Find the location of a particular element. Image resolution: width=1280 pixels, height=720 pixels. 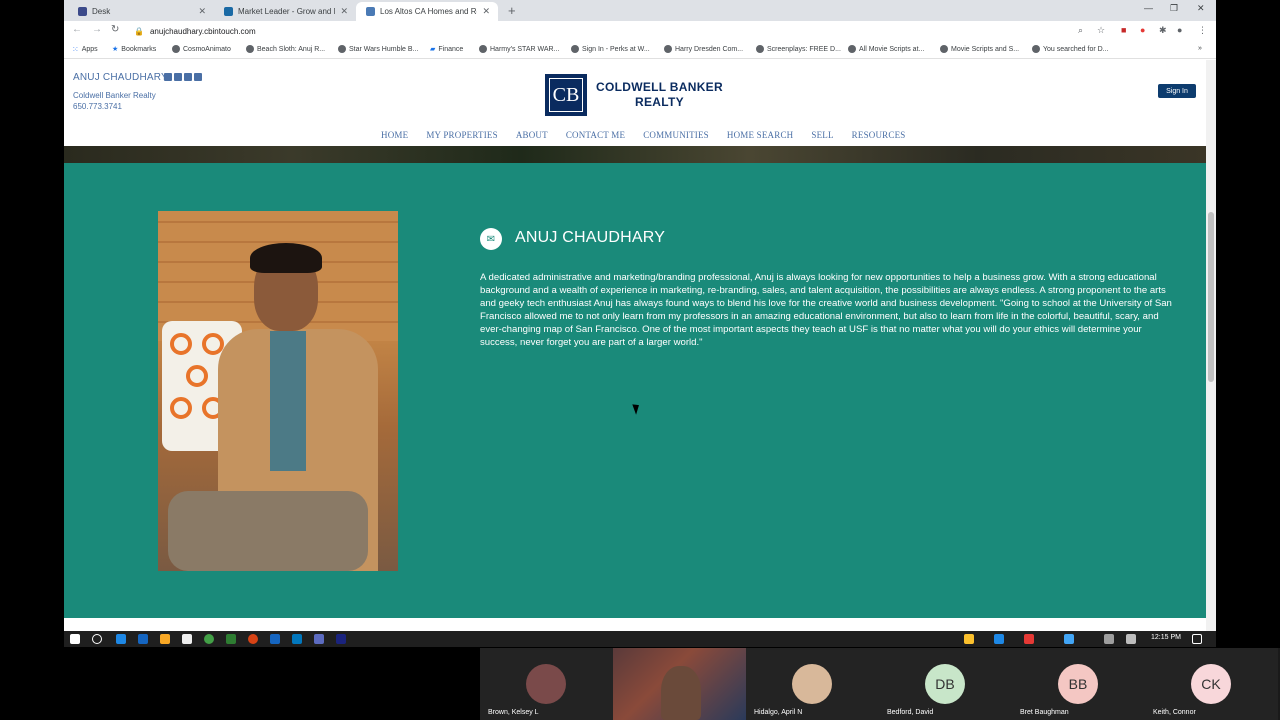

tray-bluetooth-icon is located at coordinates (1069, 639).